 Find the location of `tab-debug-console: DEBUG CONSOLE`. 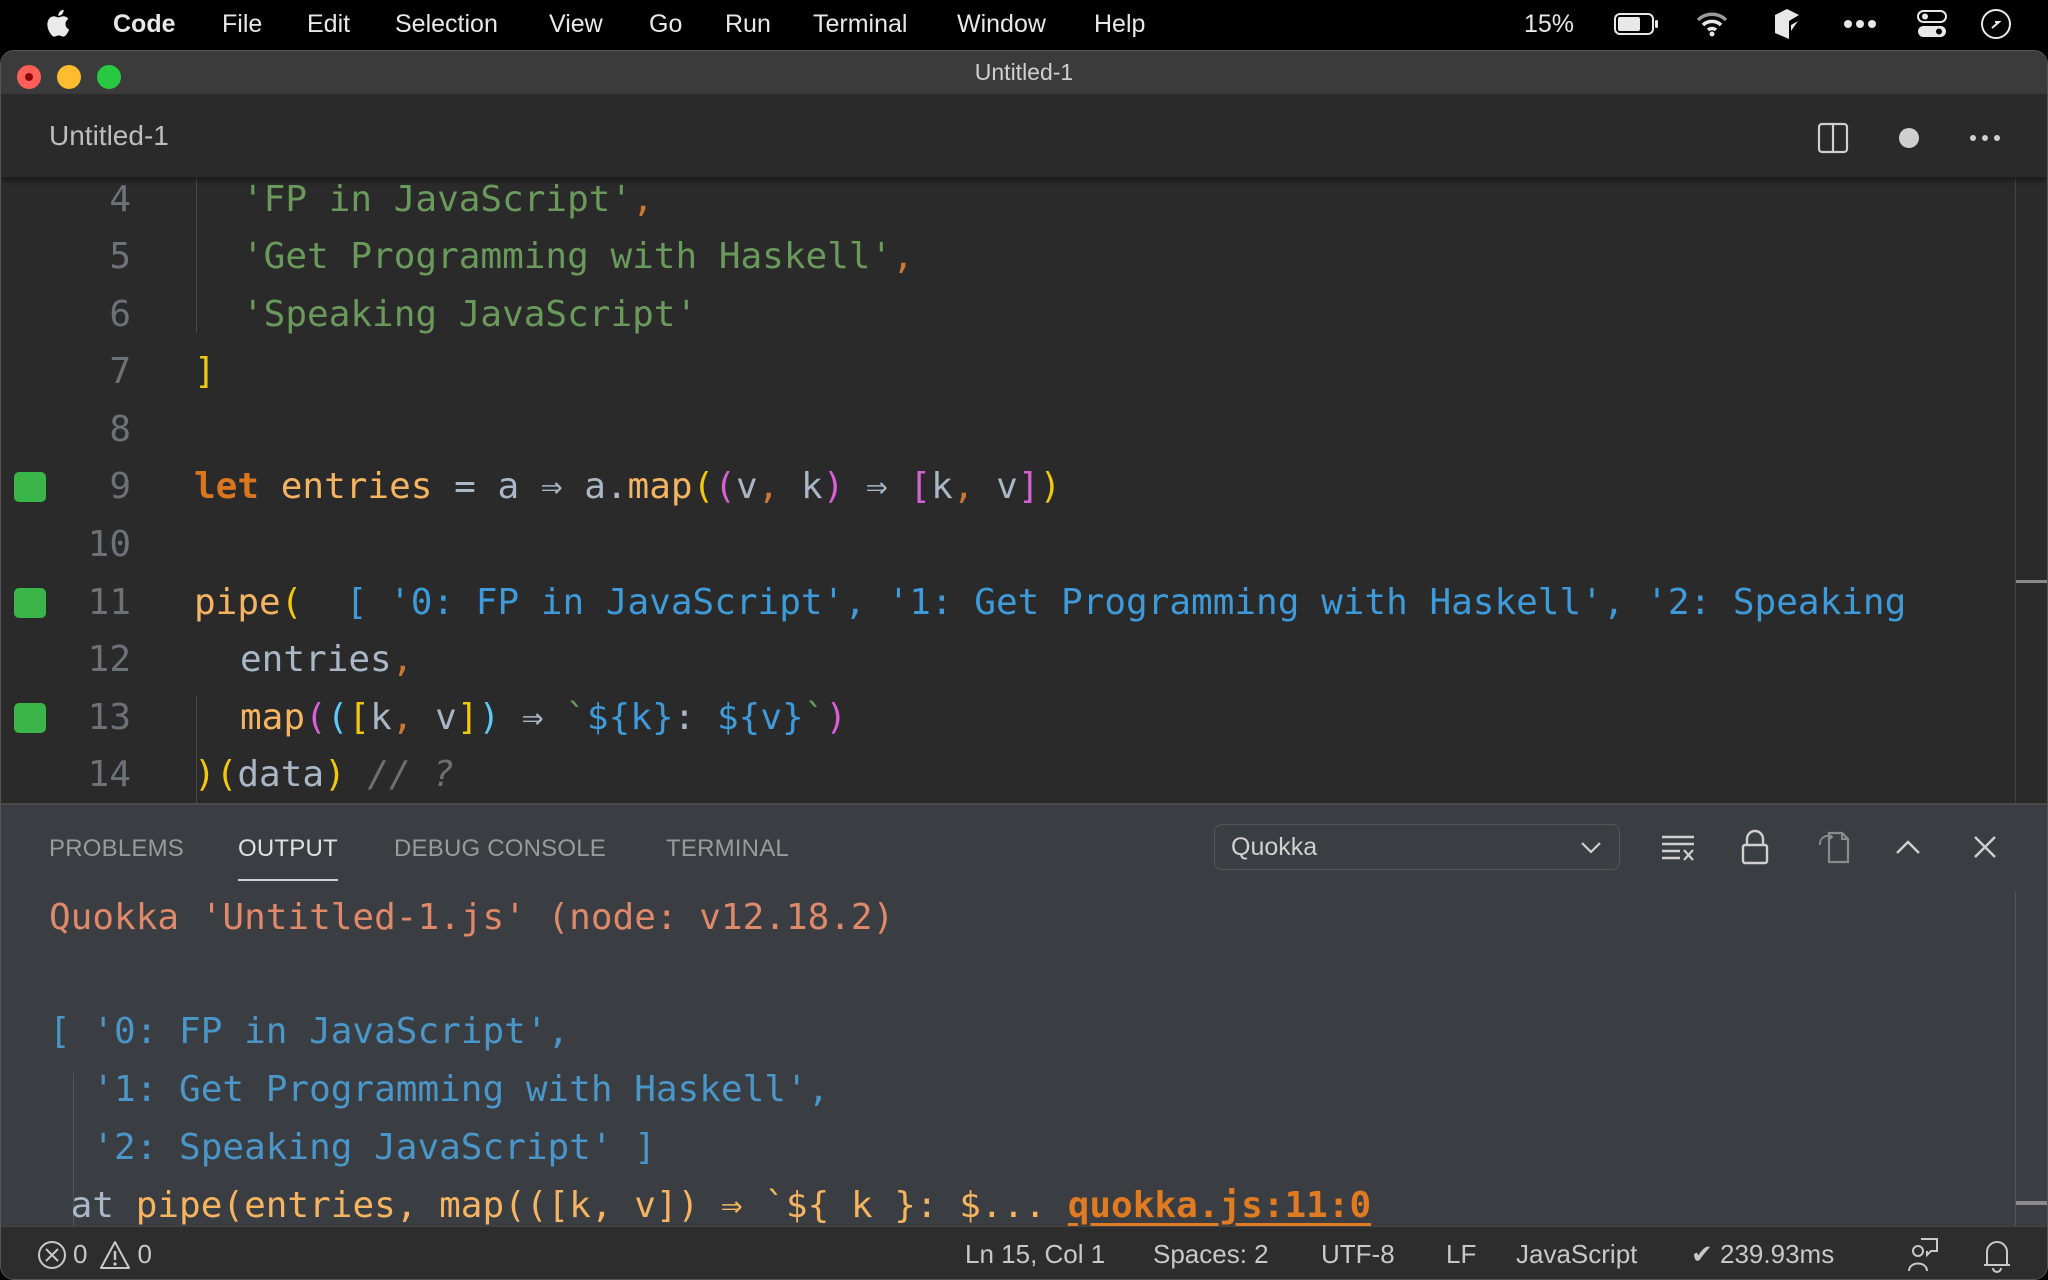

tab-debug-console: DEBUG CONSOLE is located at coordinates (500, 849).